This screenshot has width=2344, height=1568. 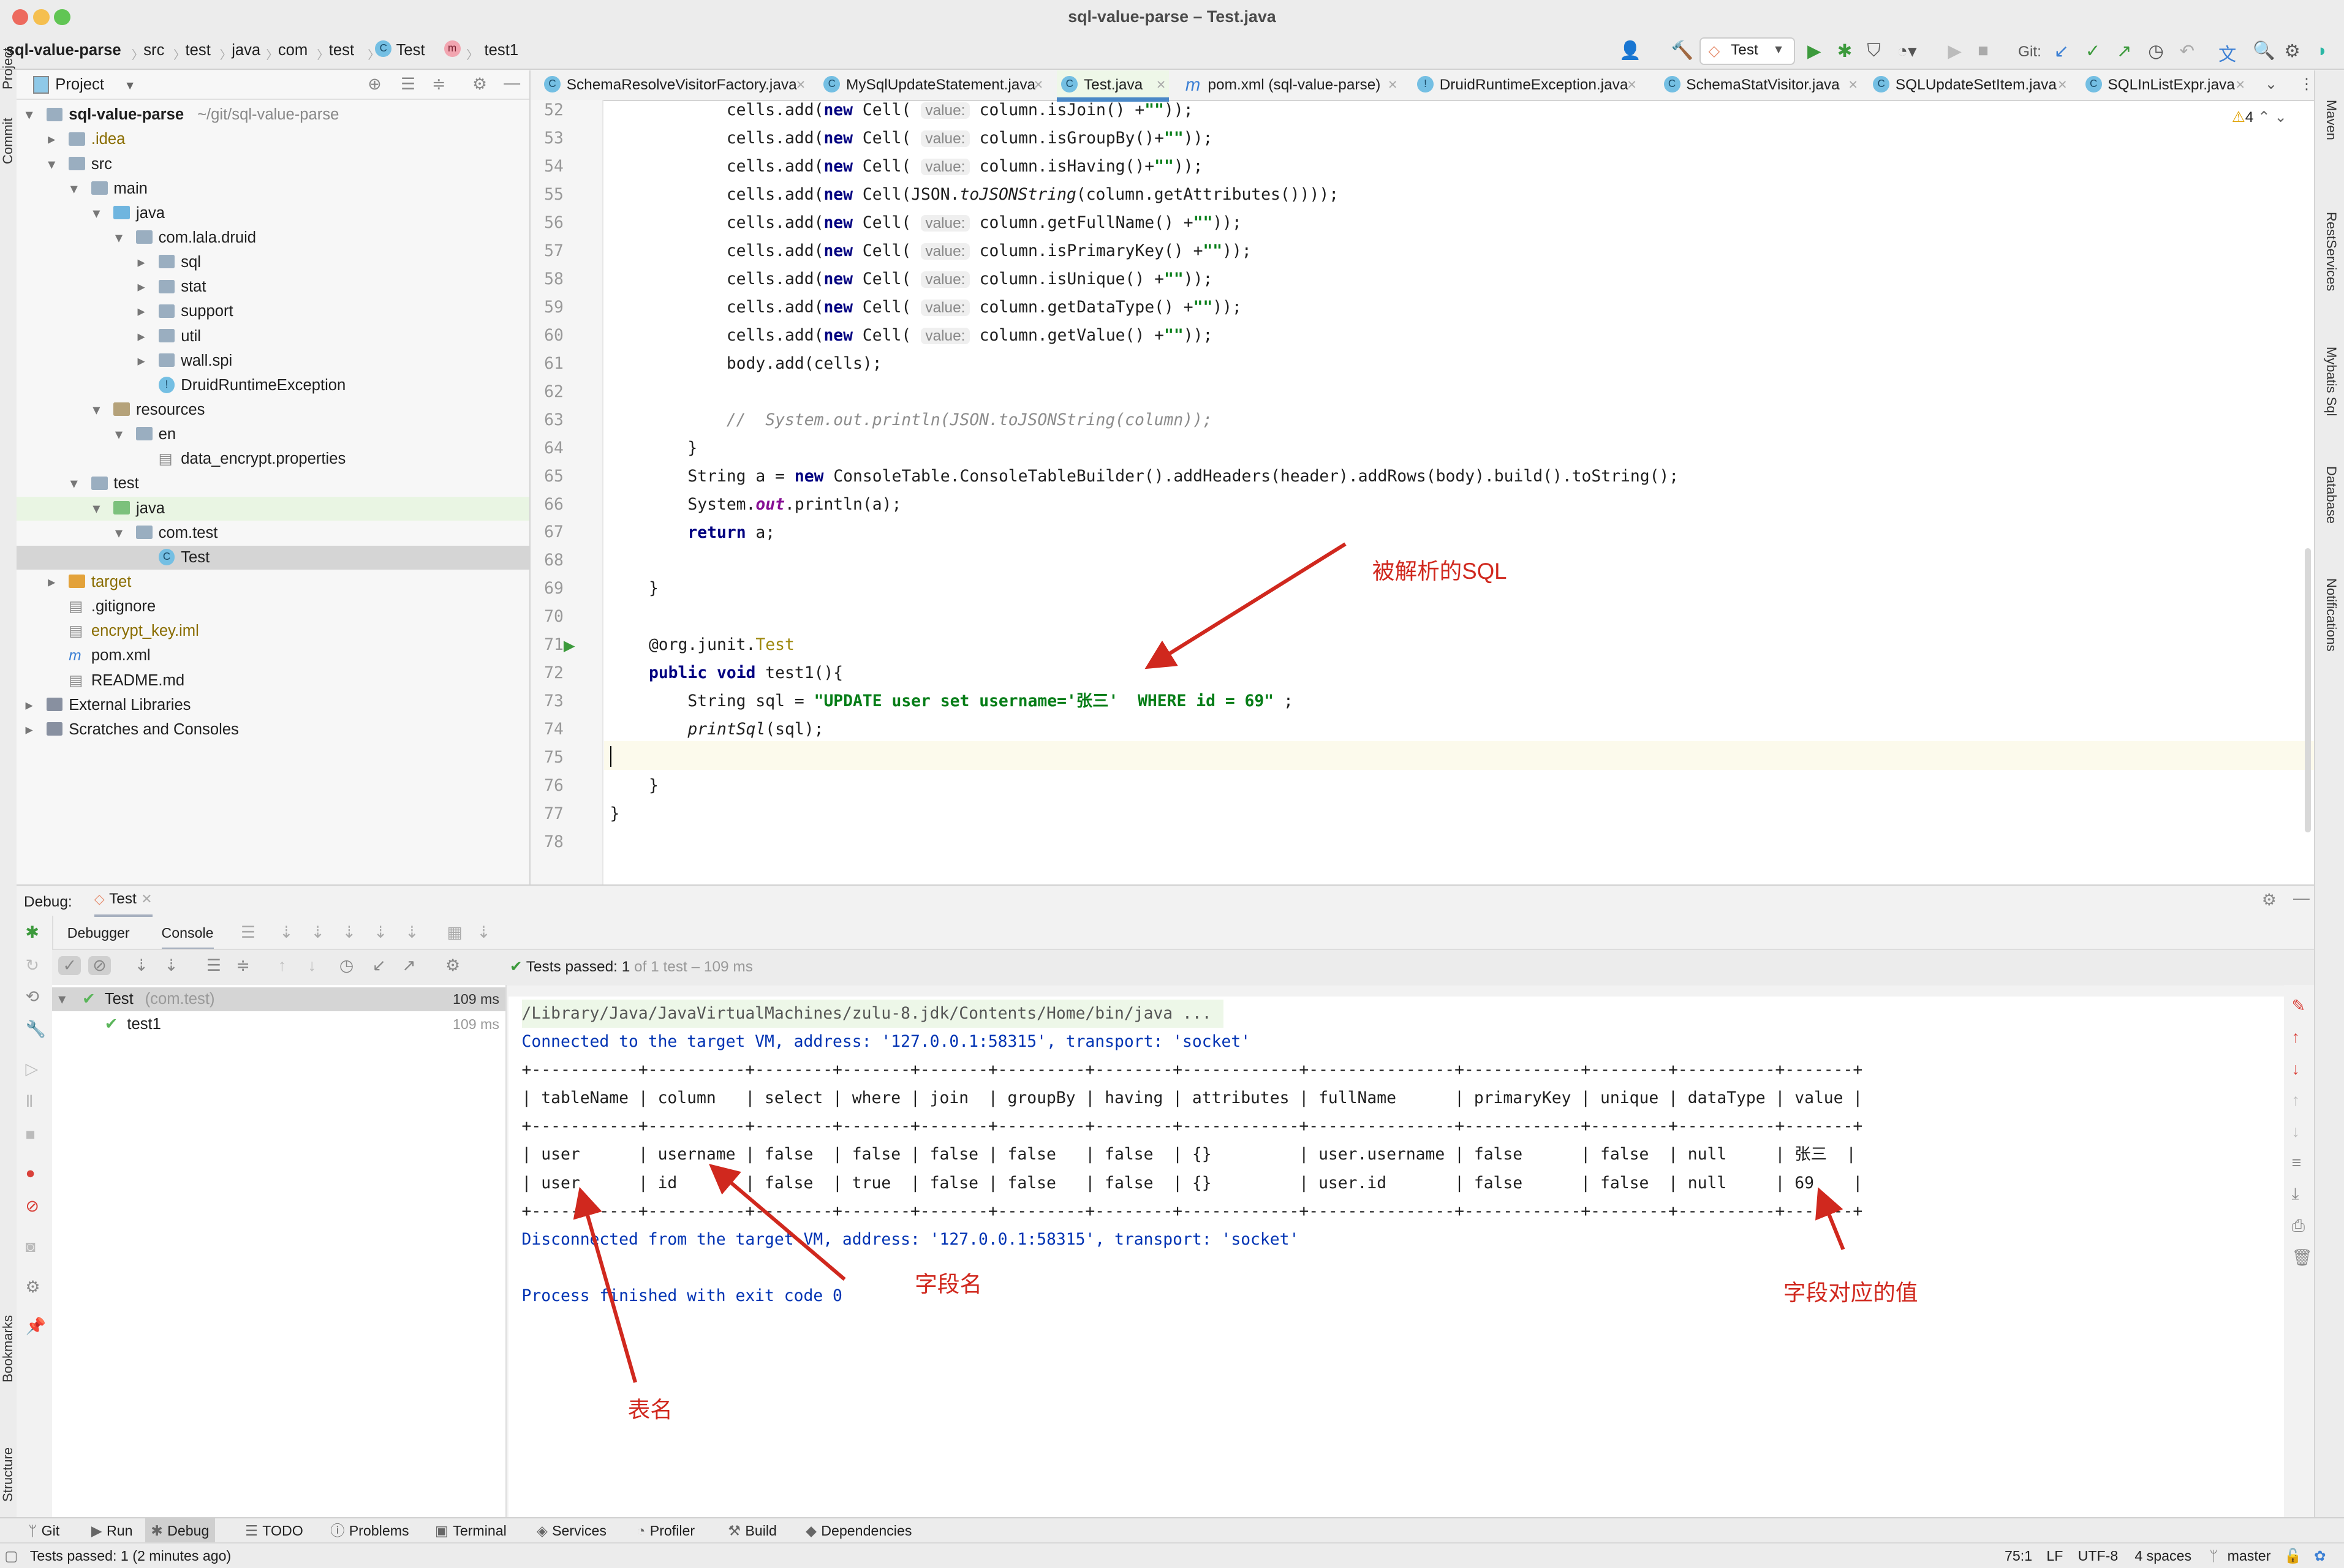 I want to click on annotation-field-value: 字段对应的值, so click(x=1850, y=1293).